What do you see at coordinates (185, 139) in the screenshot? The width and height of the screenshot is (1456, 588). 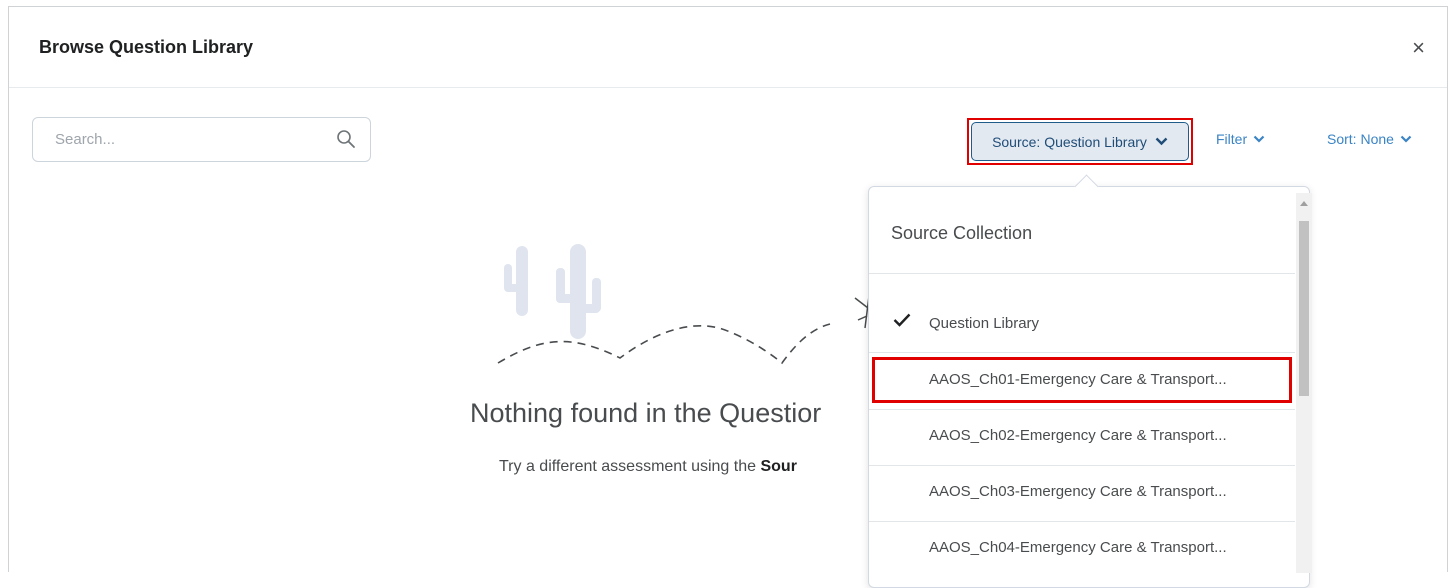 I see `search-input` at bounding box center [185, 139].